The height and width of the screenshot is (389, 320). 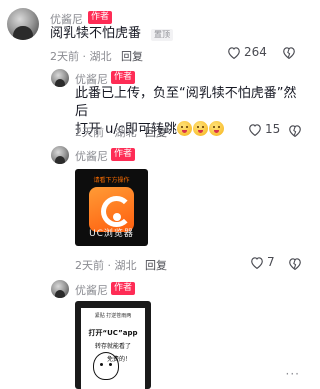 What do you see at coordinates (106, 366) in the screenshot?
I see `cartoon-face-icon` at bounding box center [106, 366].